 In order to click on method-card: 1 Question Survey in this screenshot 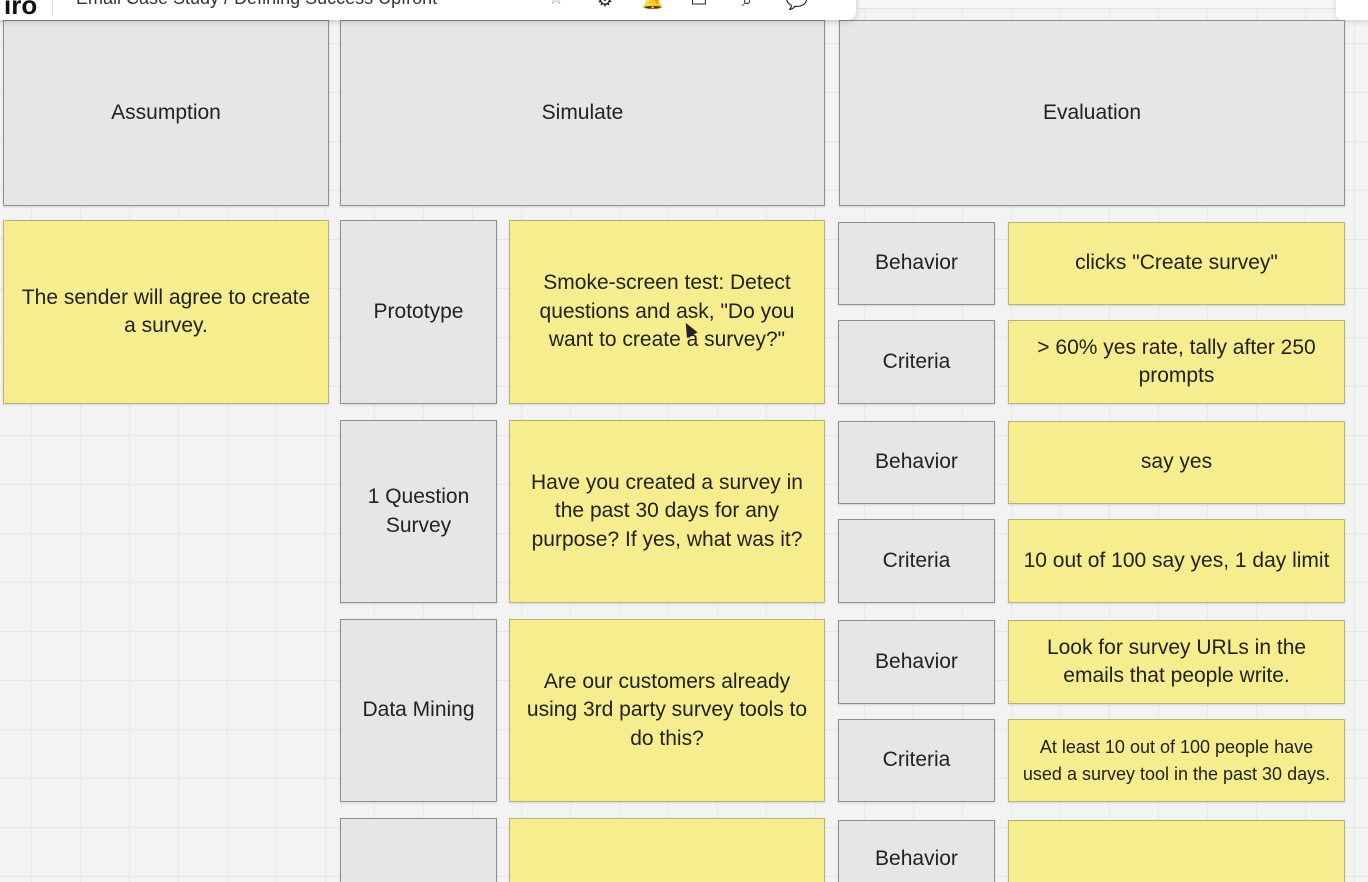, I will do `click(418, 511)`.